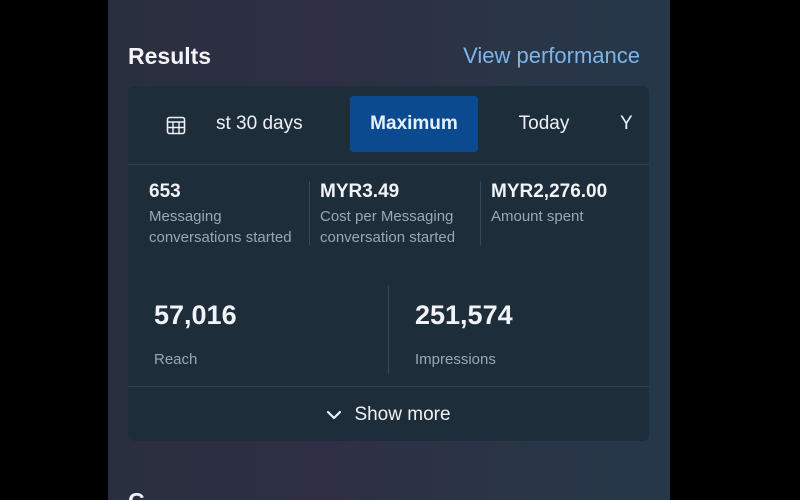  What do you see at coordinates (360, 191) in the screenshot?
I see `metric-value: MYR3.49` at bounding box center [360, 191].